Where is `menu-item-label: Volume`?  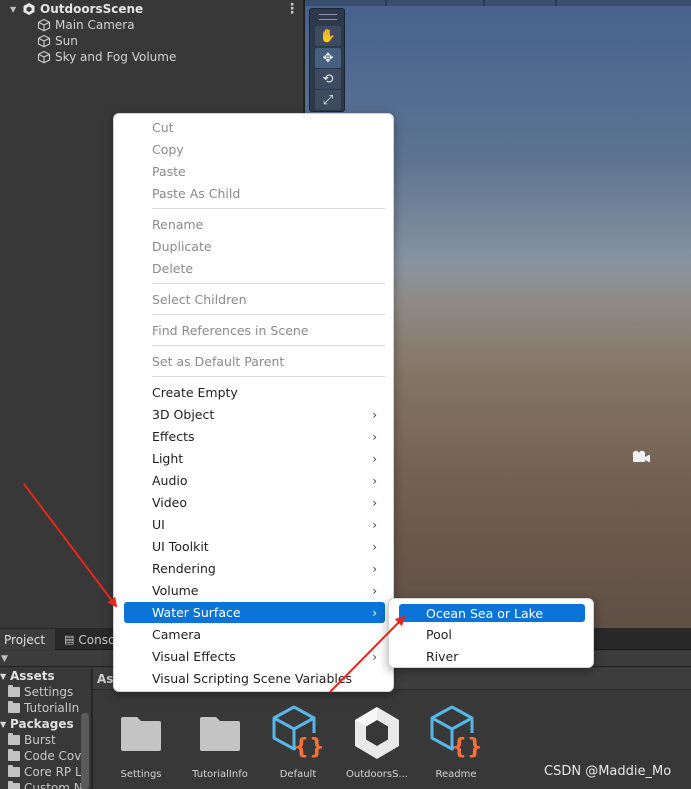
menu-item-label: Volume is located at coordinates (175, 590).